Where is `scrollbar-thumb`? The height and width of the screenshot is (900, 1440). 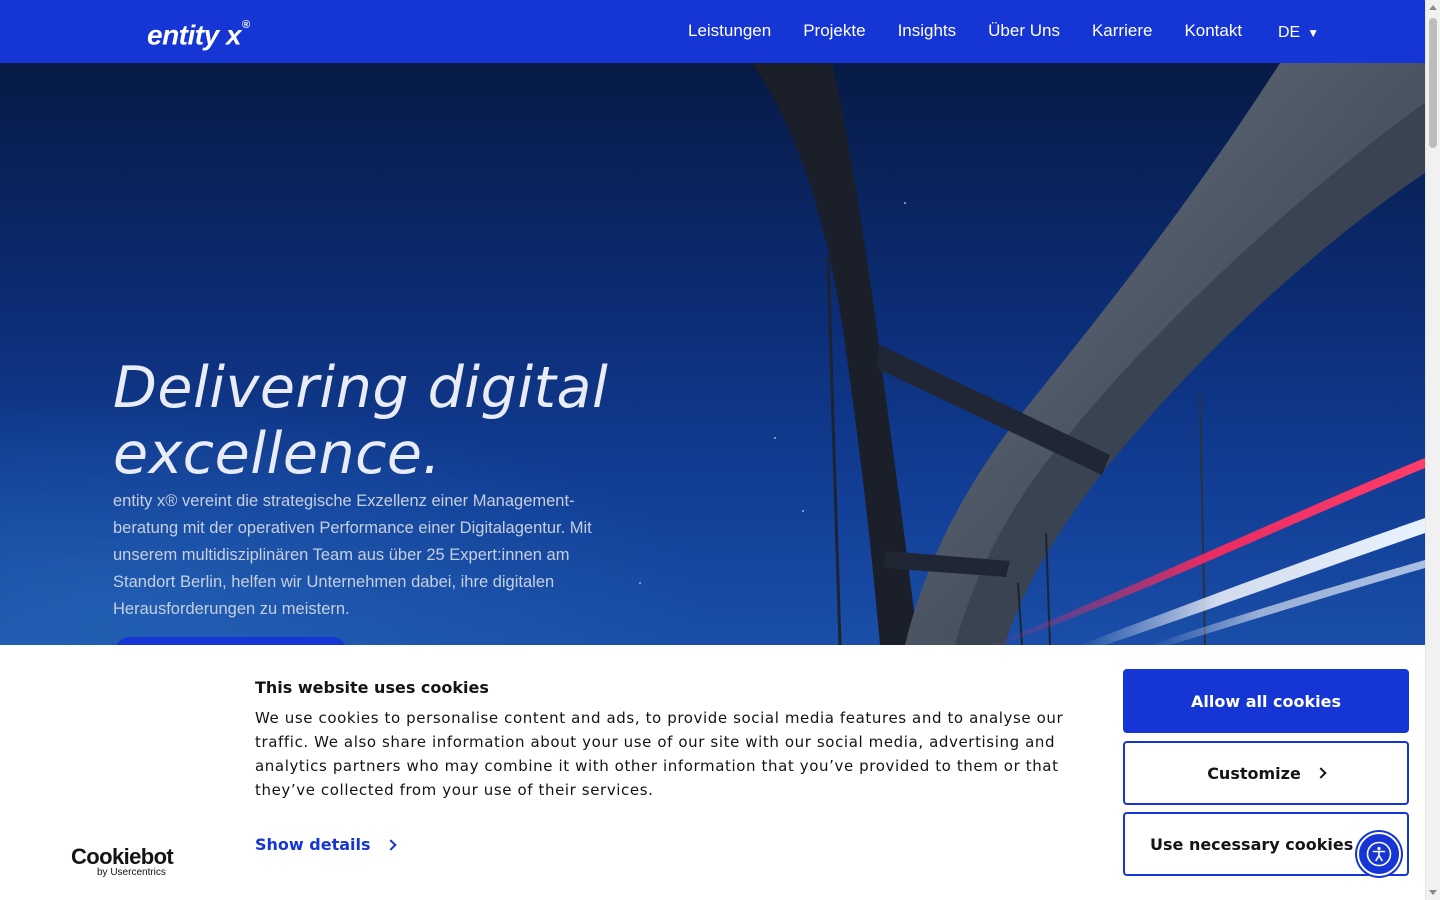
scrollbar-thumb is located at coordinates (1433, 83).